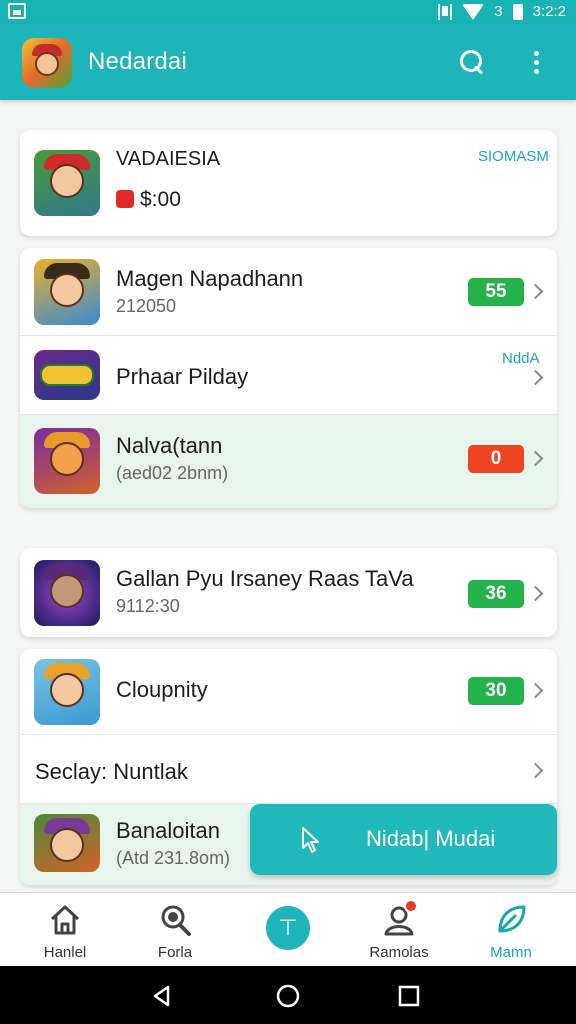  Describe the element at coordinates (172, 473) in the screenshot. I see `game-sub: (aed02 2bnm)` at that location.